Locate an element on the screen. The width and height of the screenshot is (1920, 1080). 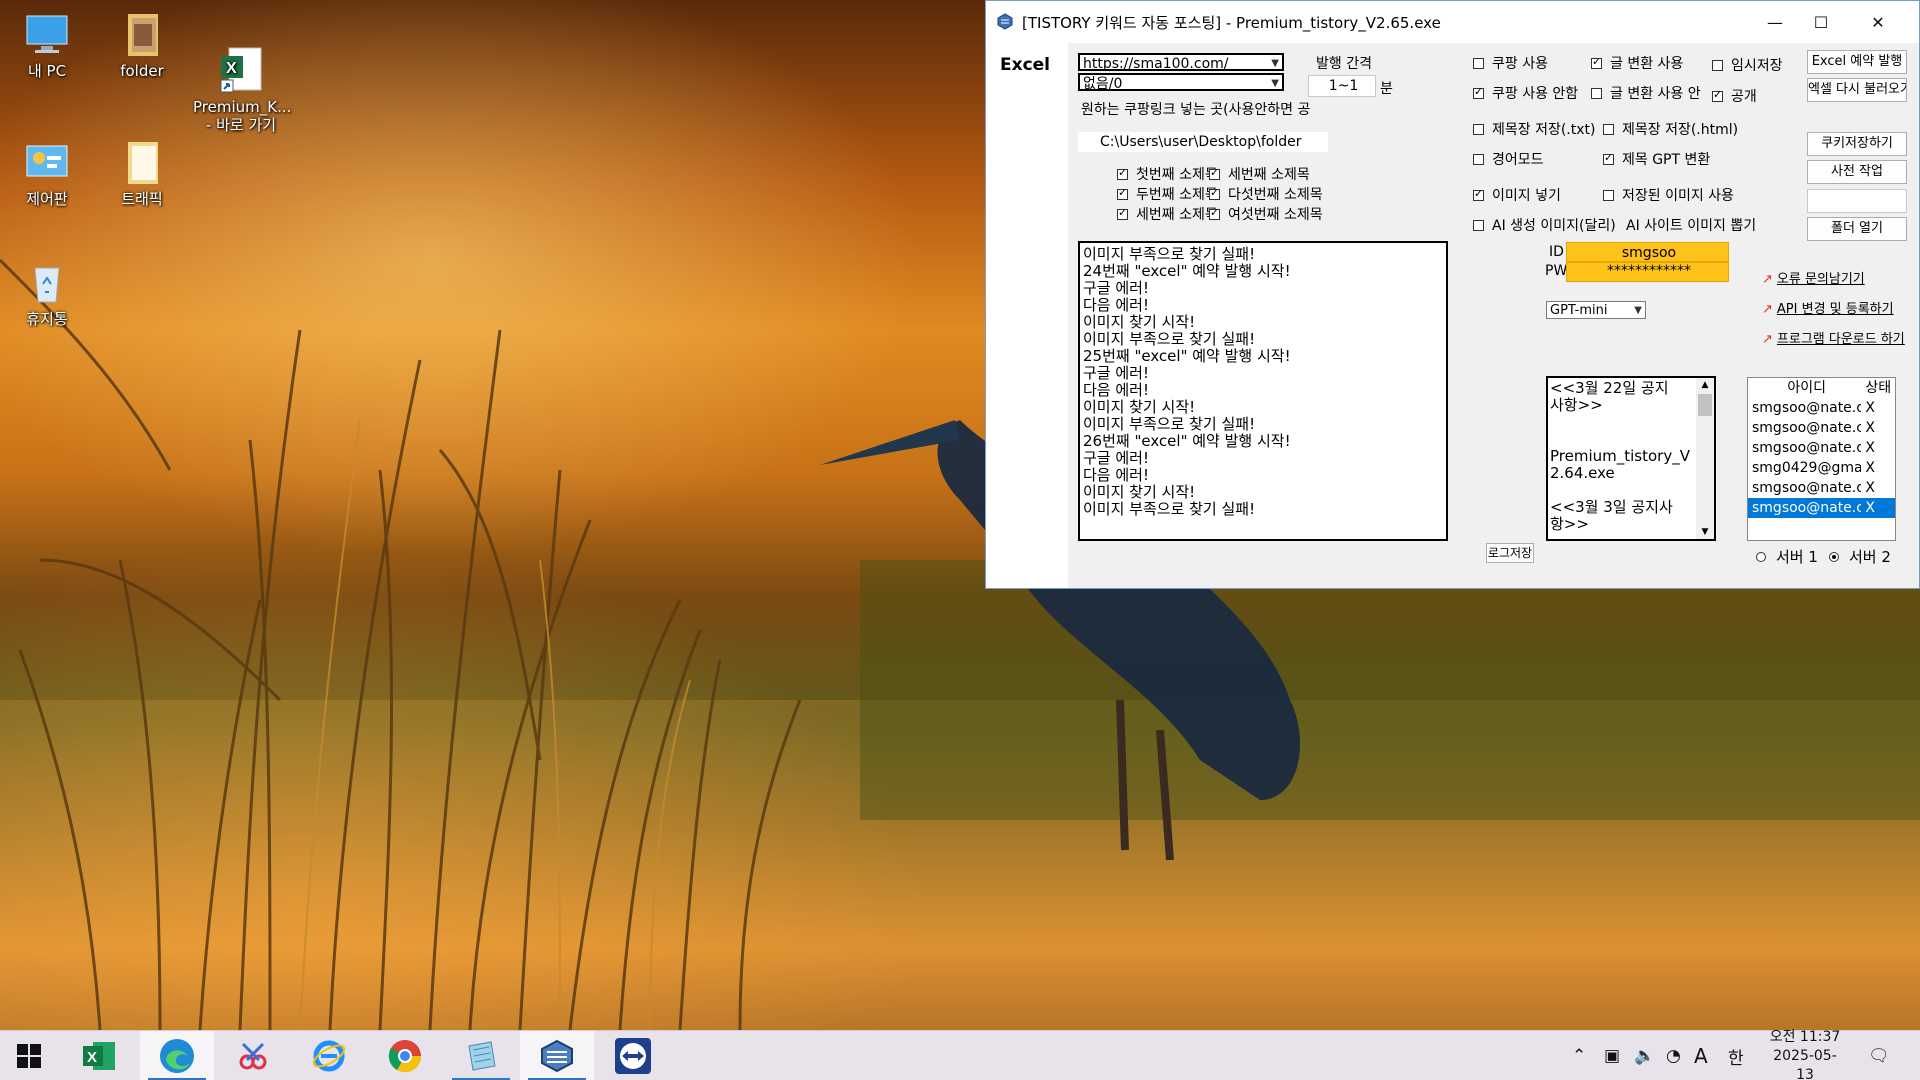
taskbar-tistory-app is located at coordinates (557, 1055).